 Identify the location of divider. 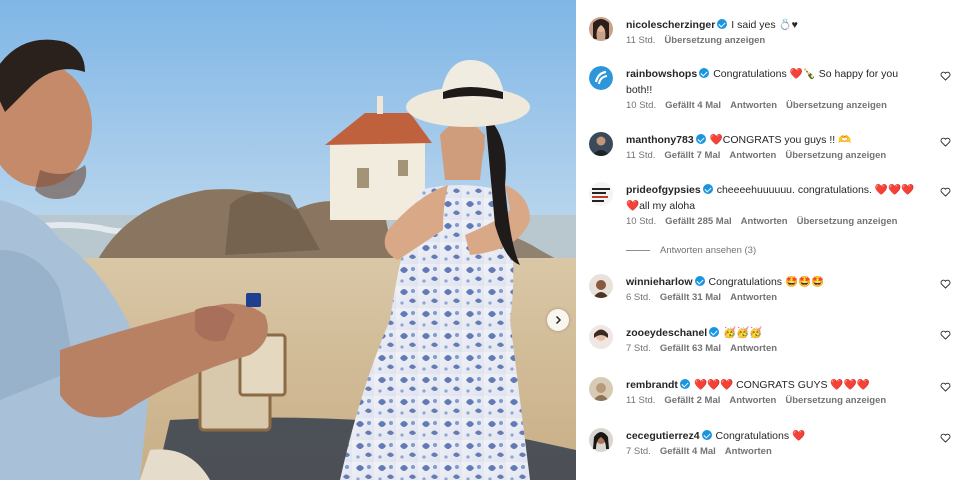
(638, 250).